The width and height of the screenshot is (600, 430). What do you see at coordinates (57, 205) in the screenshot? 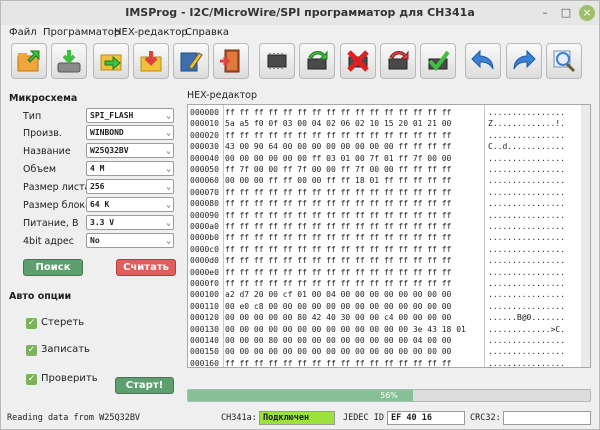
I see `block-size-label: Размер блока` at bounding box center [57, 205].